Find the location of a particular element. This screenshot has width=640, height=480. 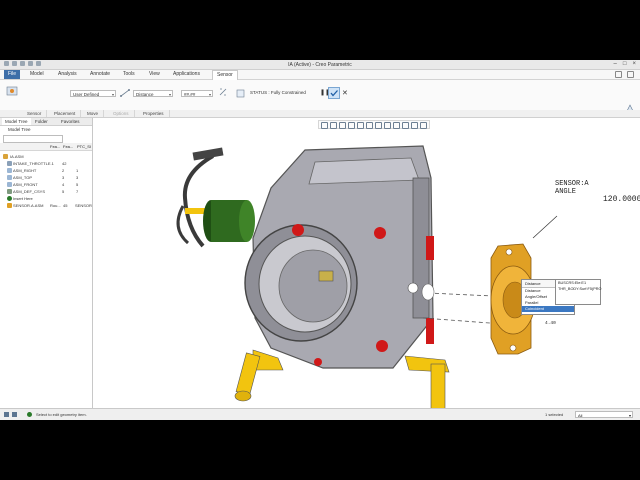

tab-move: Move is located at coordinates (93, 113).